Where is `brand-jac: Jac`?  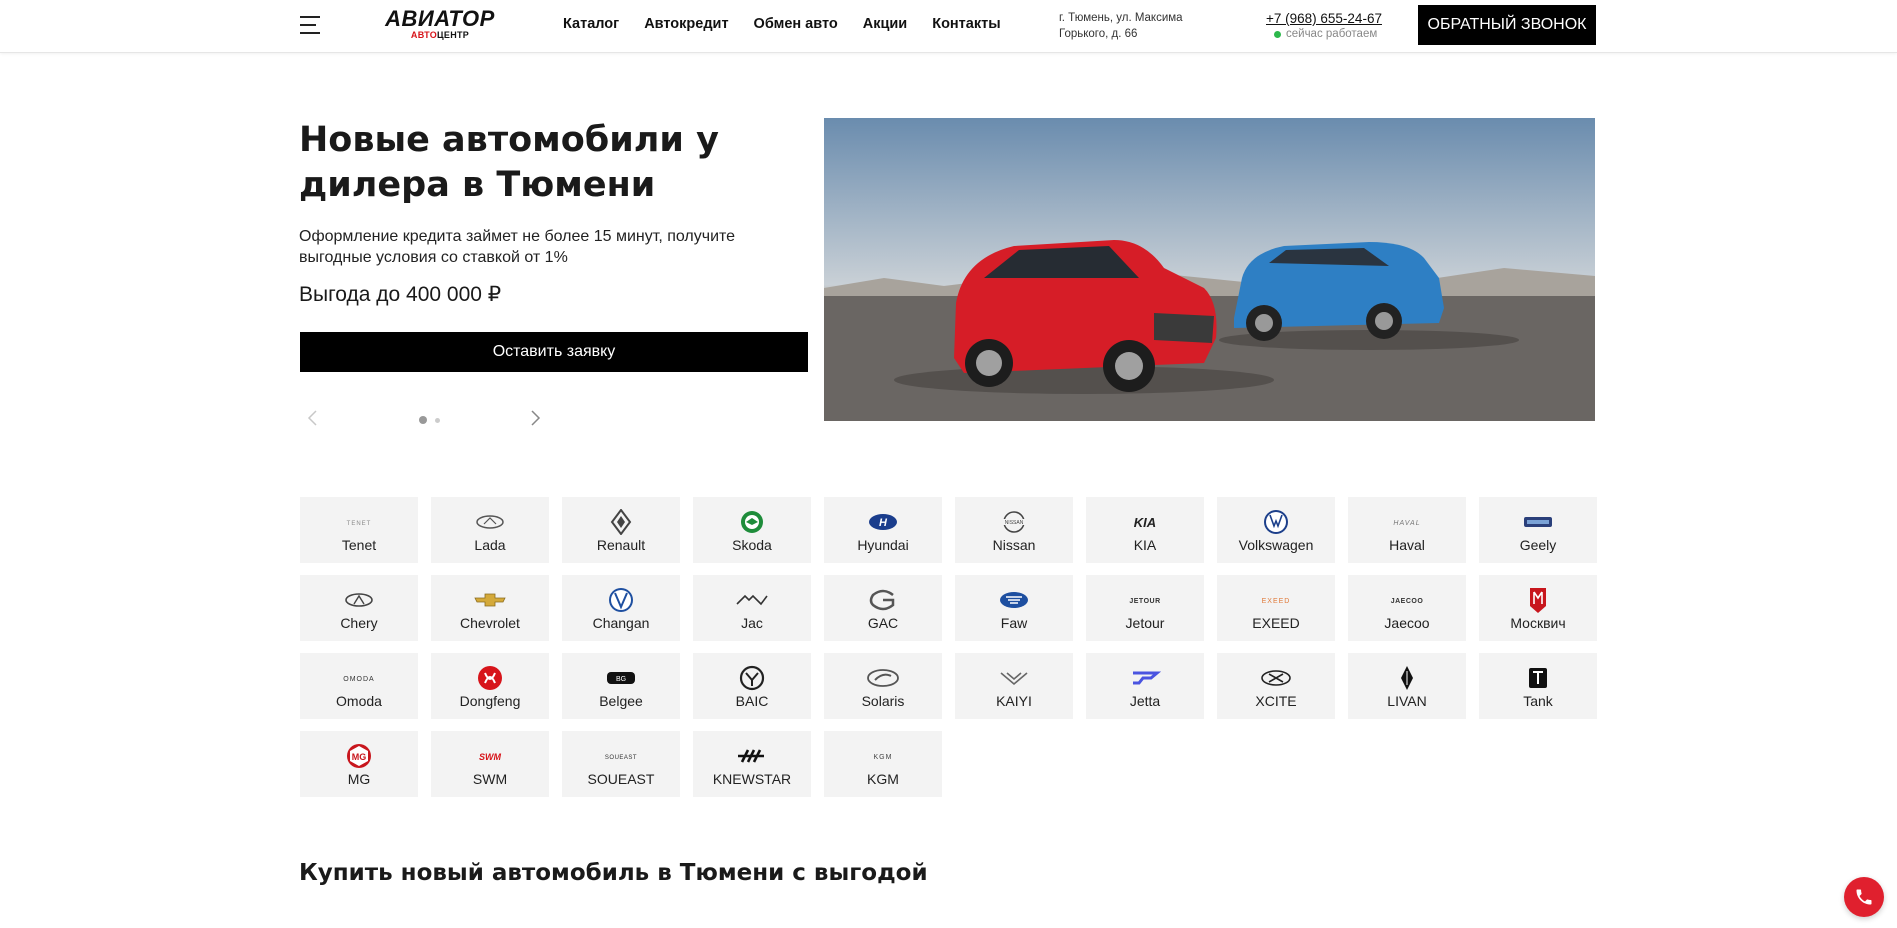
brand-jac: Jac is located at coordinates (752, 608).